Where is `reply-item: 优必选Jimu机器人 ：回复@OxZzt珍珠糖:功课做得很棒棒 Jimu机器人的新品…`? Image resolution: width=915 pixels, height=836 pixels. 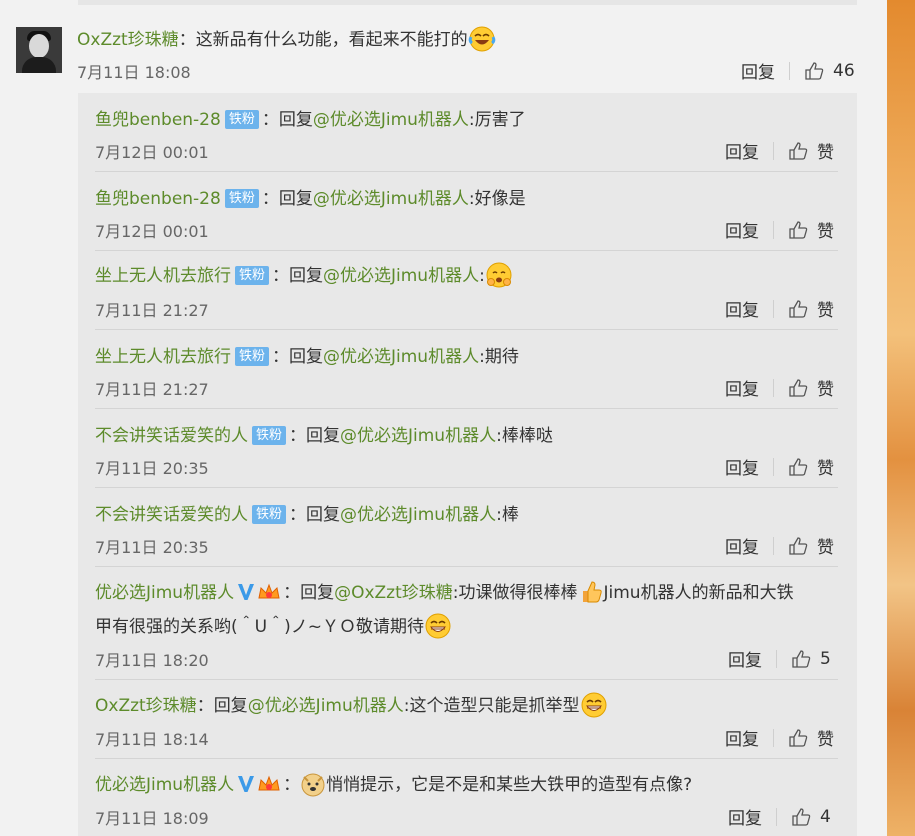
reply-item: 优必选Jimu机器人 ：回复@OxZzt珍珠糖:功课做得很棒棒 Jimu机器人的新品… is located at coordinates (444, 591).